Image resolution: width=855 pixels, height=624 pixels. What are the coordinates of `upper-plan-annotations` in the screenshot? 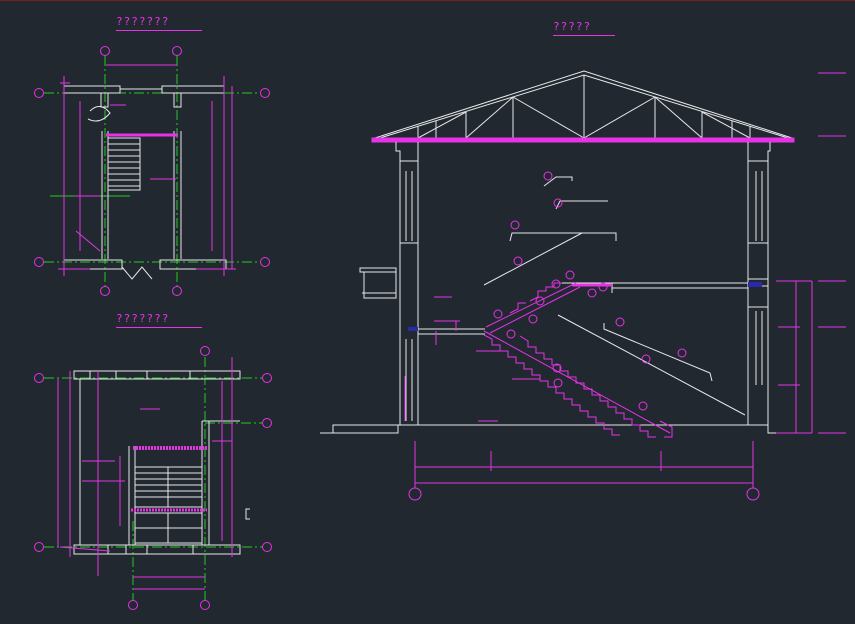 It's located at (147, 170).